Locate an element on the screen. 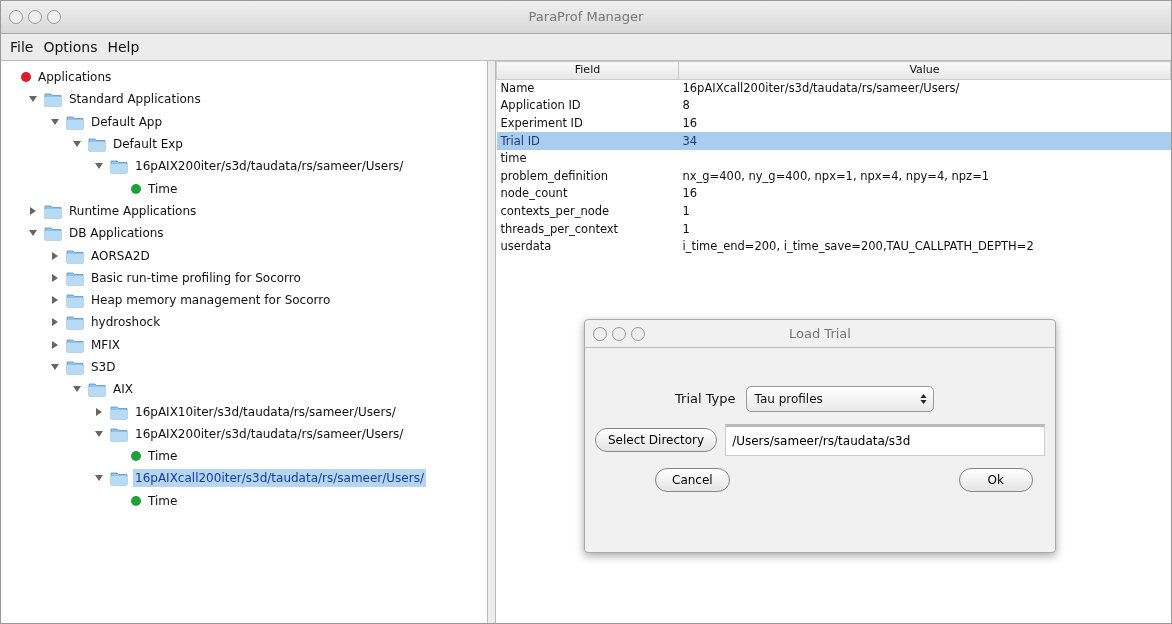 The height and width of the screenshot is (624, 1172). select-directory-button: Select Directory is located at coordinates (656, 440).